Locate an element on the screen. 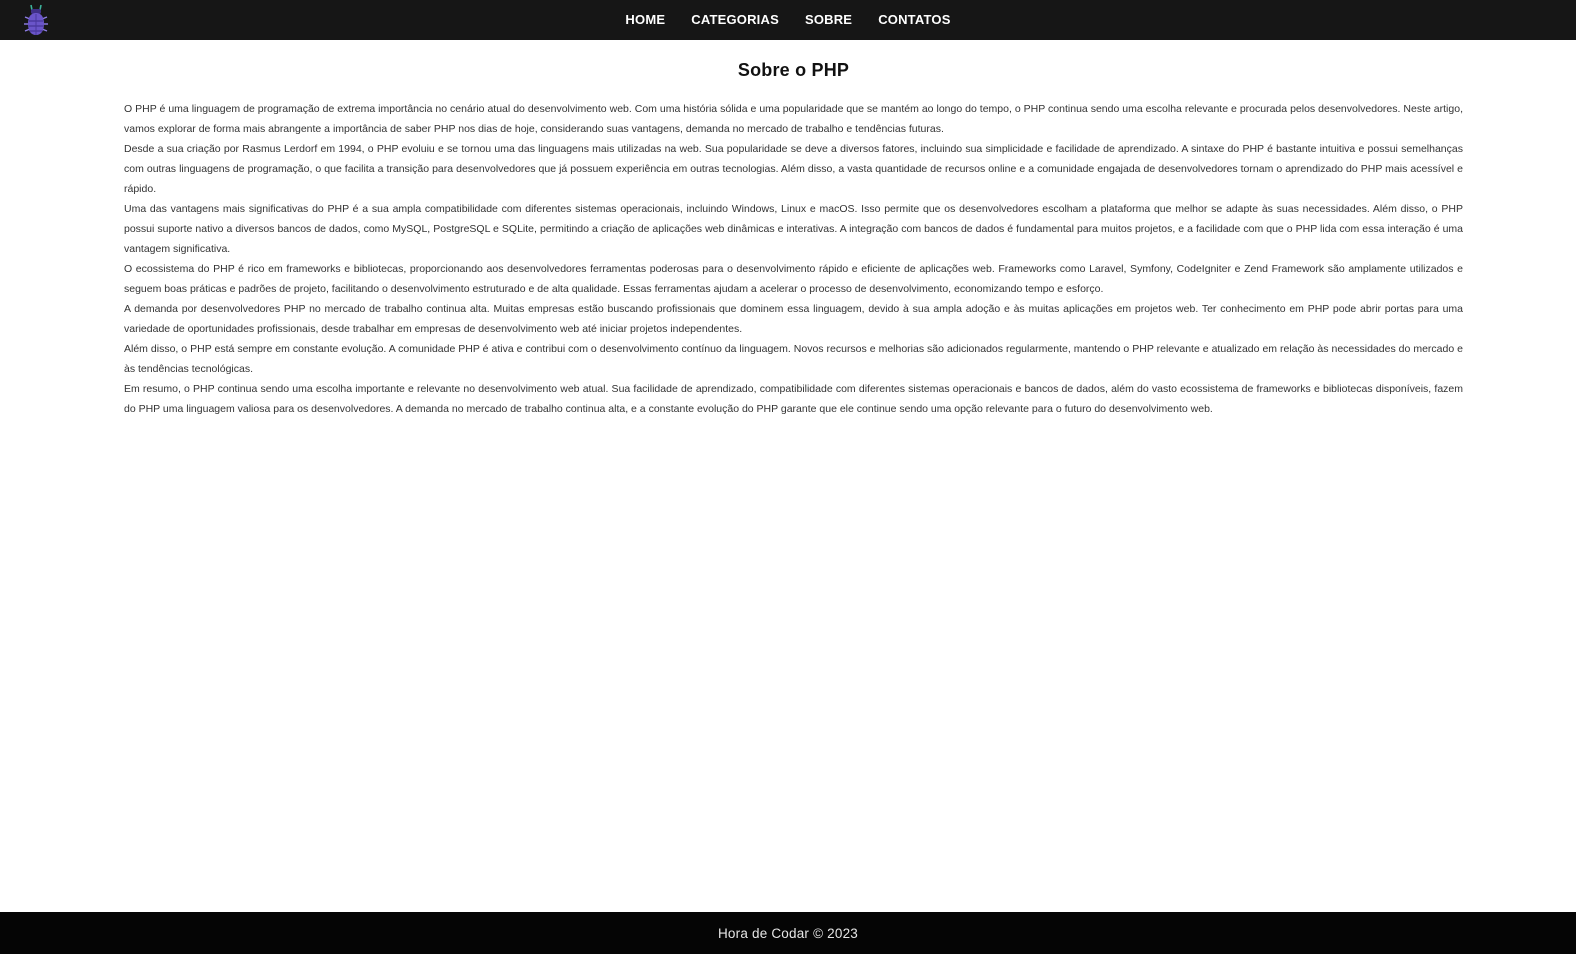  page-title: Sobre o PHP is located at coordinates (793, 70).